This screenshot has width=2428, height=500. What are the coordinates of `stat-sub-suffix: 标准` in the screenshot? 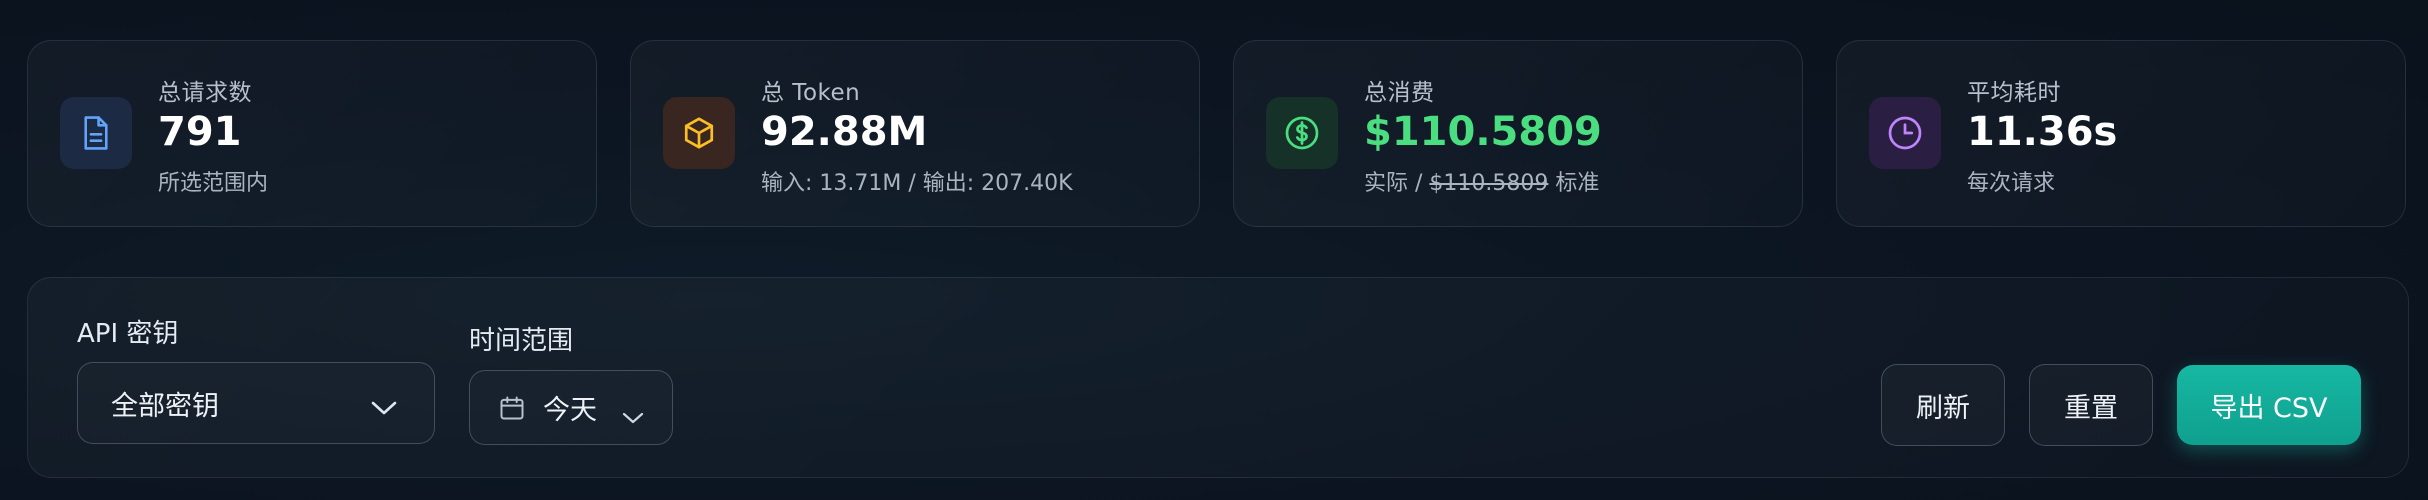 It's located at (1574, 183).